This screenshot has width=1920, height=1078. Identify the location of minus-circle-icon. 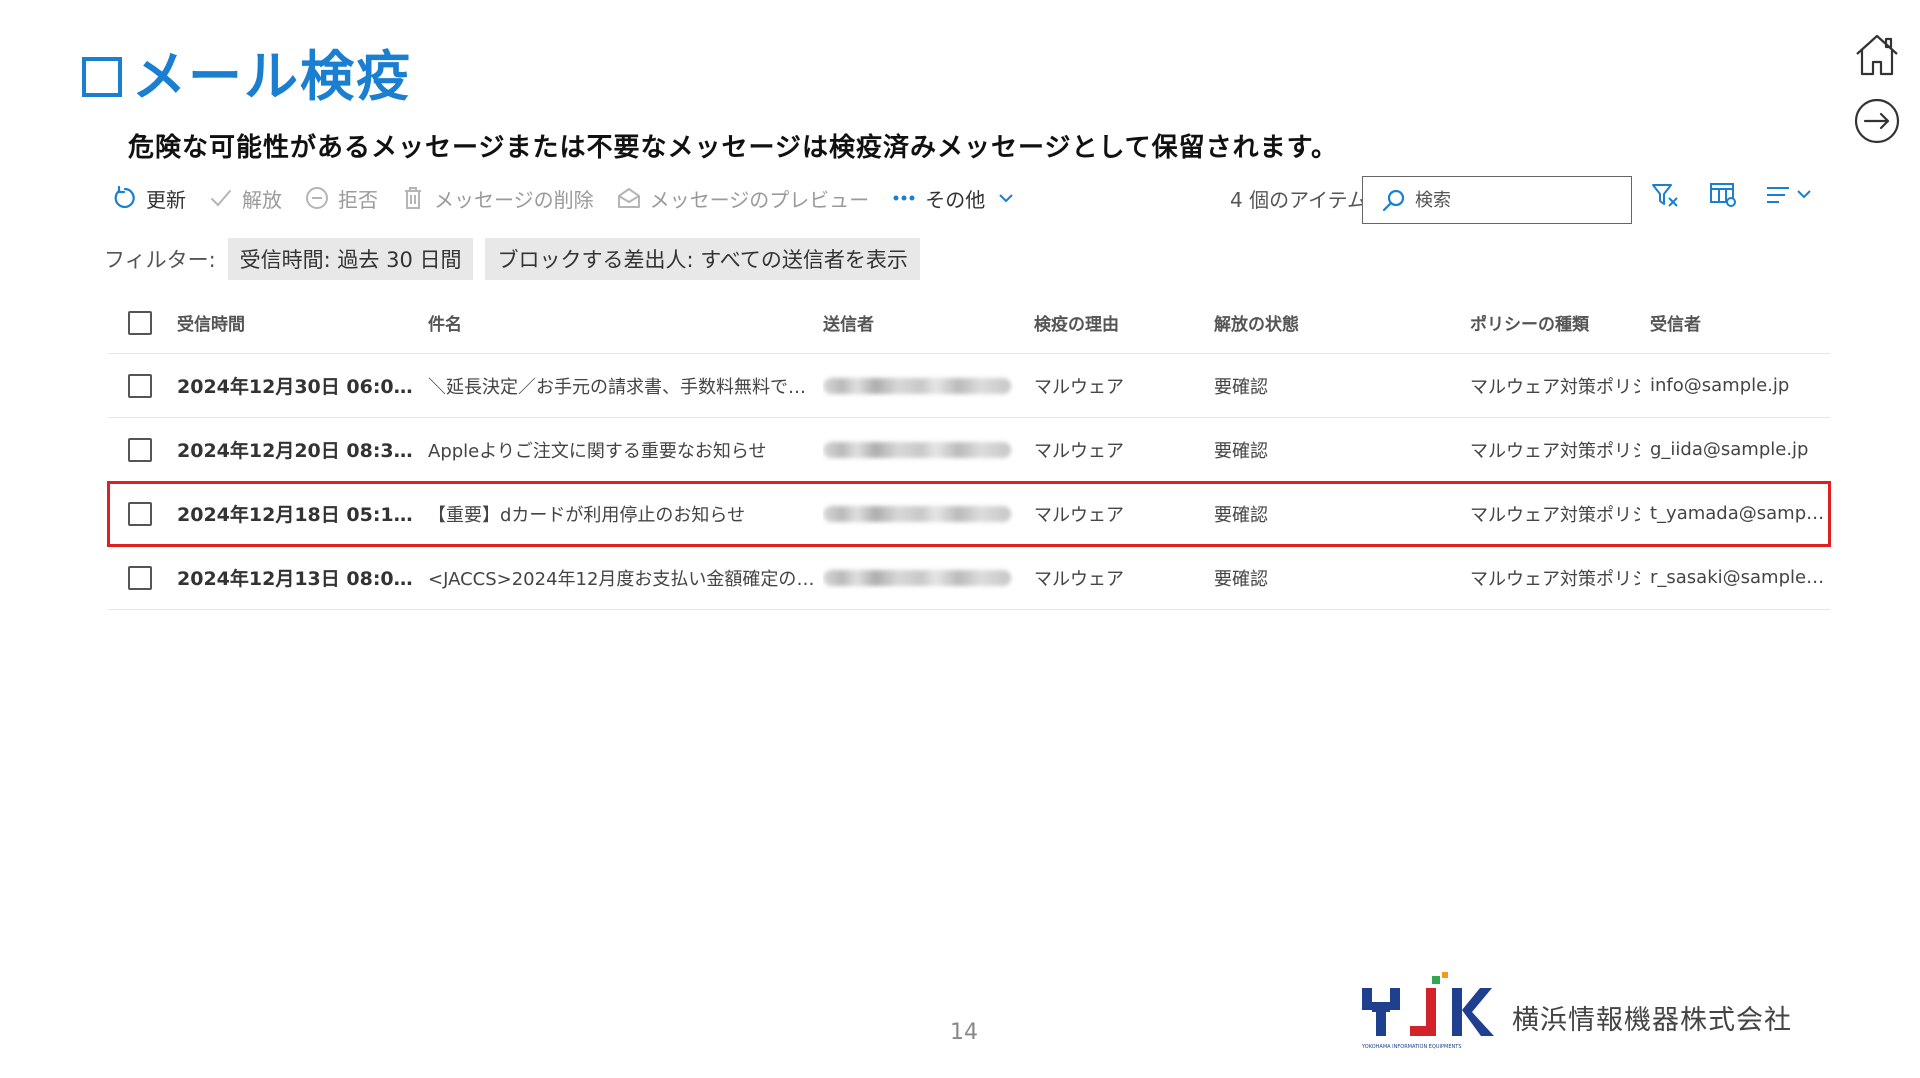
(317, 198).